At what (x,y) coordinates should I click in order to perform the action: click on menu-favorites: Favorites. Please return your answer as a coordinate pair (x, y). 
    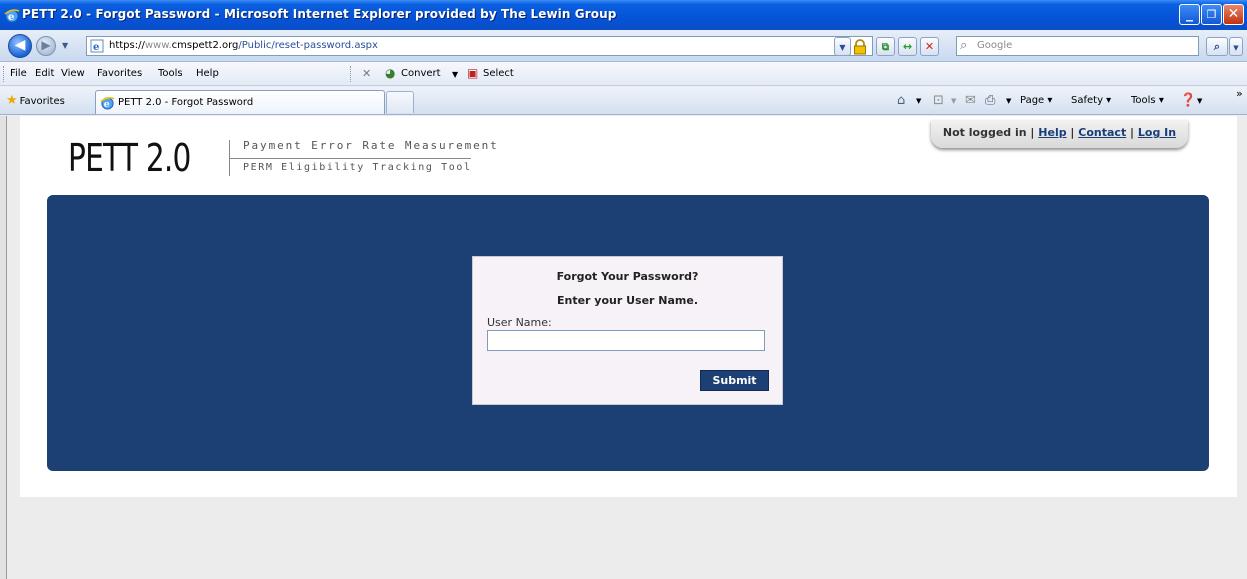
    Looking at the image, I should click on (119, 73).